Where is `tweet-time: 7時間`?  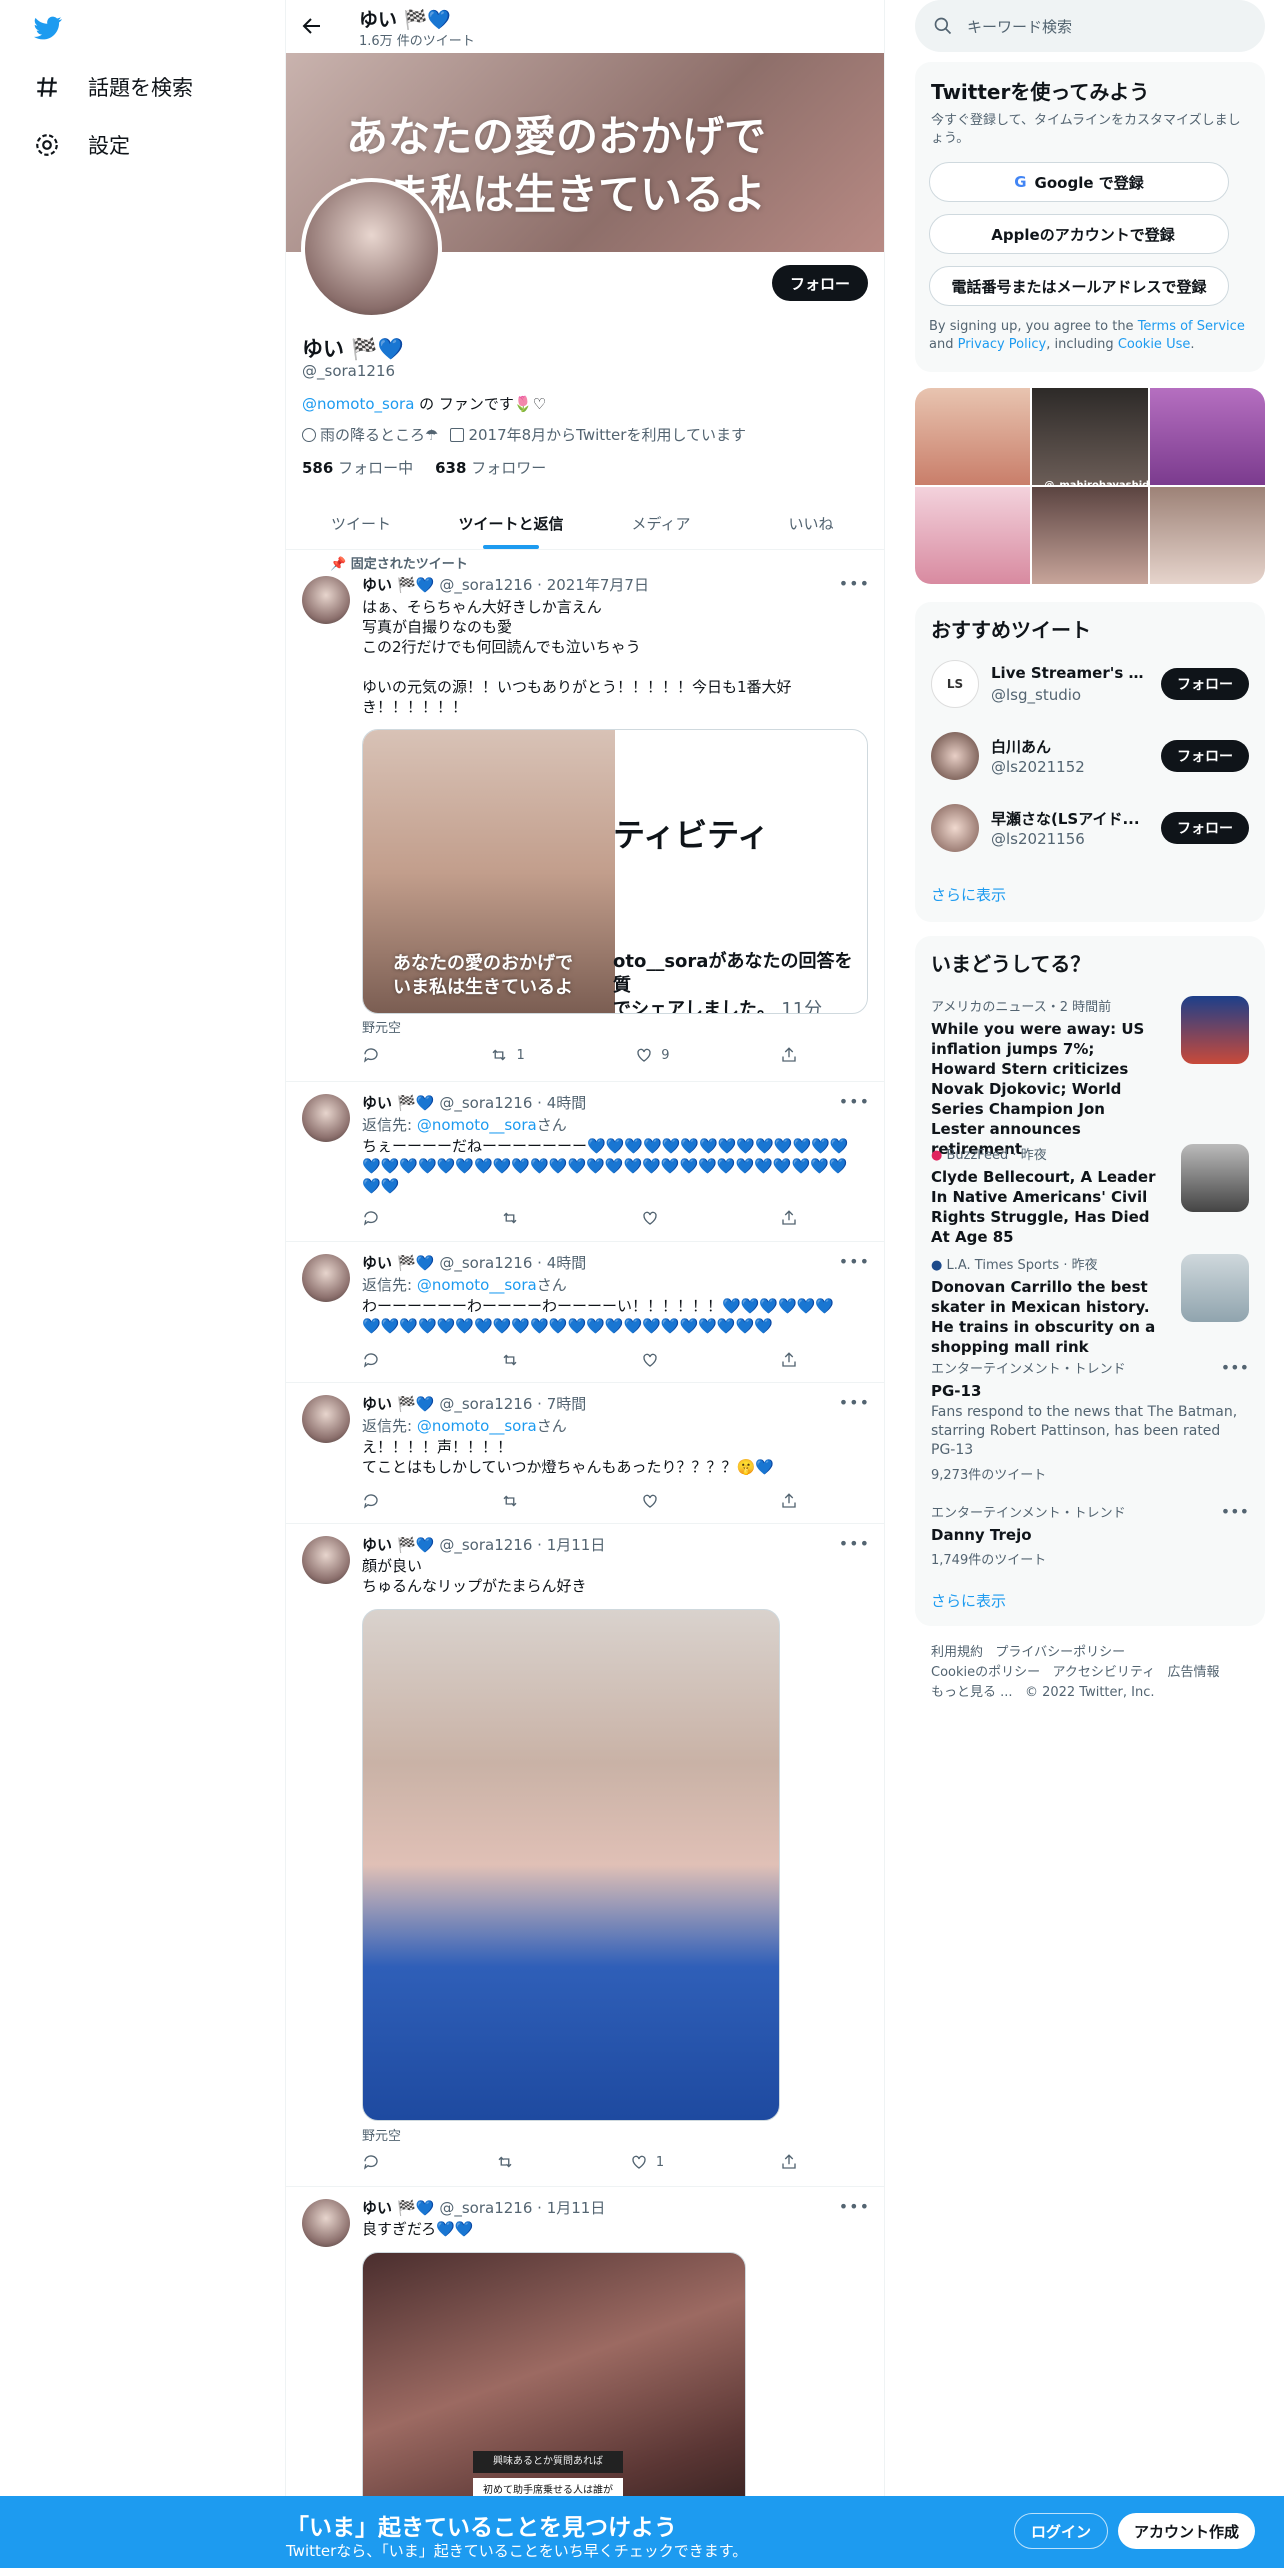 tweet-time: 7時間 is located at coordinates (567, 1404).